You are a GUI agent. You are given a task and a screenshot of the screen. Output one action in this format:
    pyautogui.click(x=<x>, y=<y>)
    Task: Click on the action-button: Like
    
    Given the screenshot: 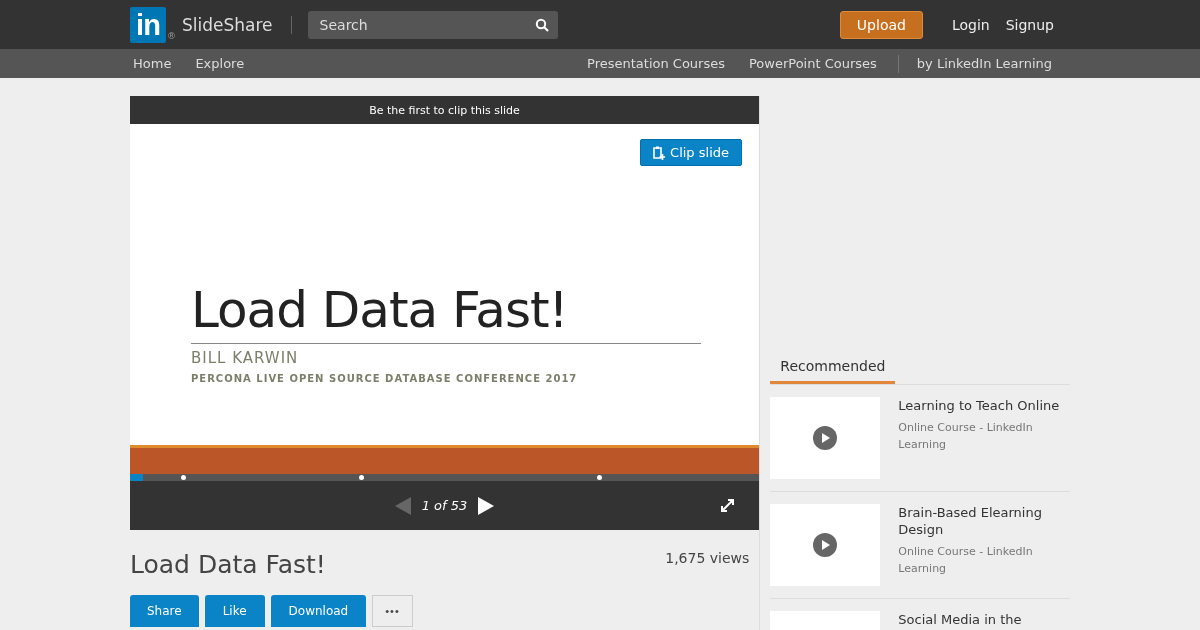 What is the action you would take?
    pyautogui.click(x=234, y=611)
    